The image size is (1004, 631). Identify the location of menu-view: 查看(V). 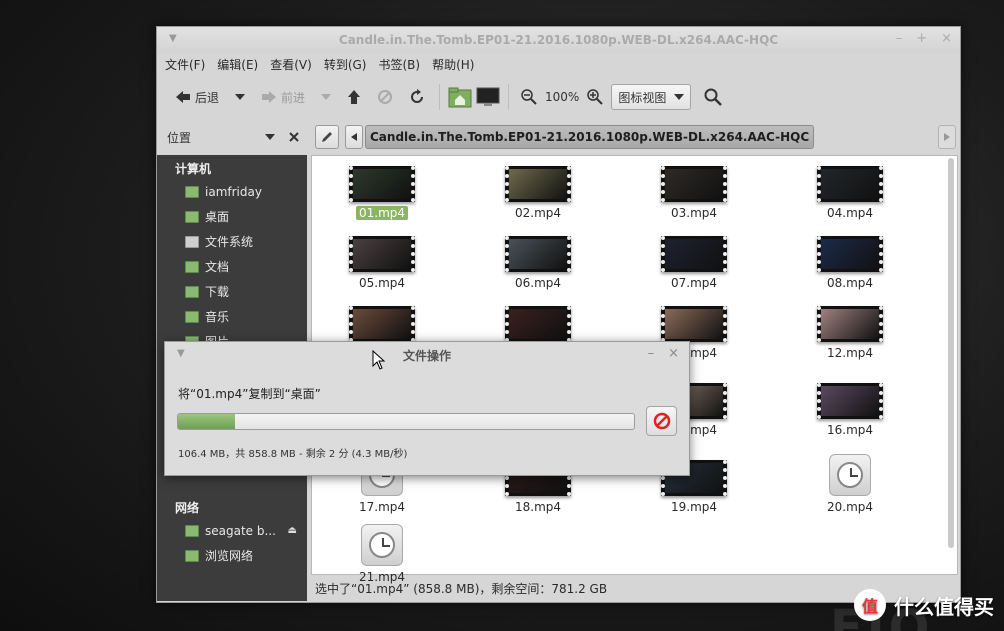
(291, 64).